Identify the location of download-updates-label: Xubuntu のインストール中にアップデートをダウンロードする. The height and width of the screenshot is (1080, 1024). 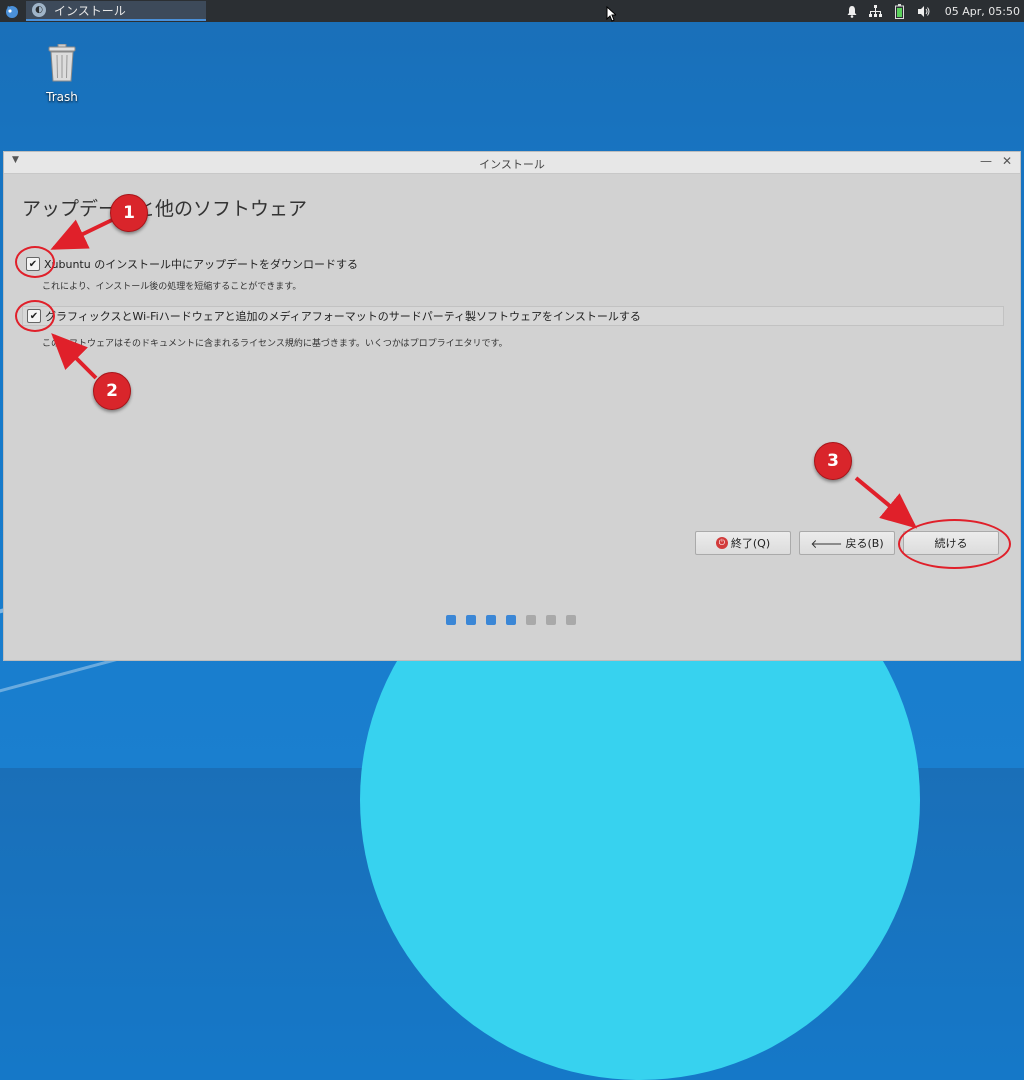
(201, 264).